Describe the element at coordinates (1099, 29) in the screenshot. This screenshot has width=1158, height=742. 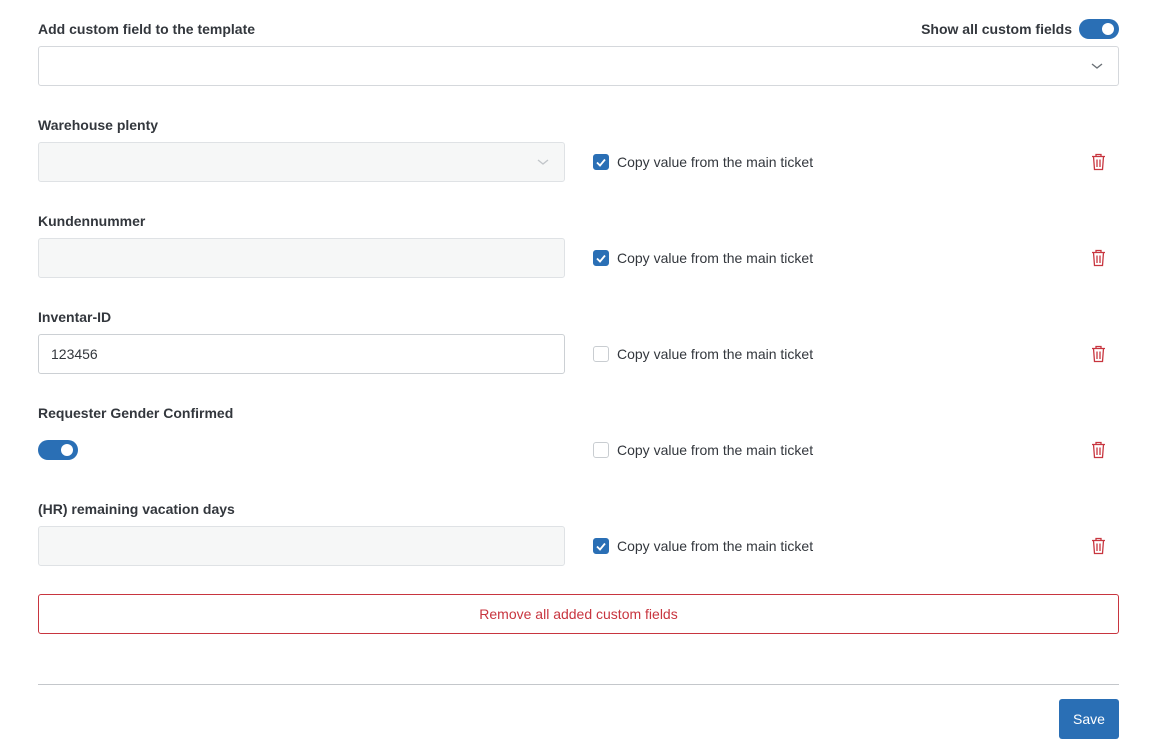
I see `show-all-custom-fields-toggle` at that location.